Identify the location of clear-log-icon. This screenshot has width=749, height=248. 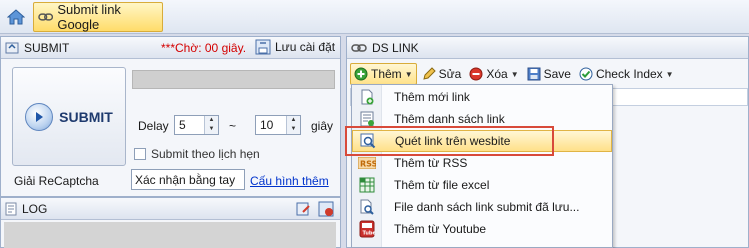
(303, 209).